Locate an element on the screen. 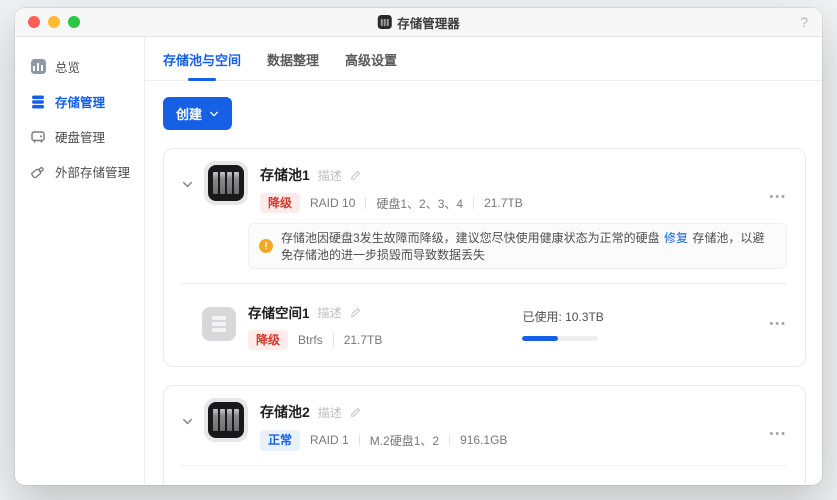 The height and width of the screenshot is (500, 837). window-title-group: 存储管理器 is located at coordinates (418, 22).